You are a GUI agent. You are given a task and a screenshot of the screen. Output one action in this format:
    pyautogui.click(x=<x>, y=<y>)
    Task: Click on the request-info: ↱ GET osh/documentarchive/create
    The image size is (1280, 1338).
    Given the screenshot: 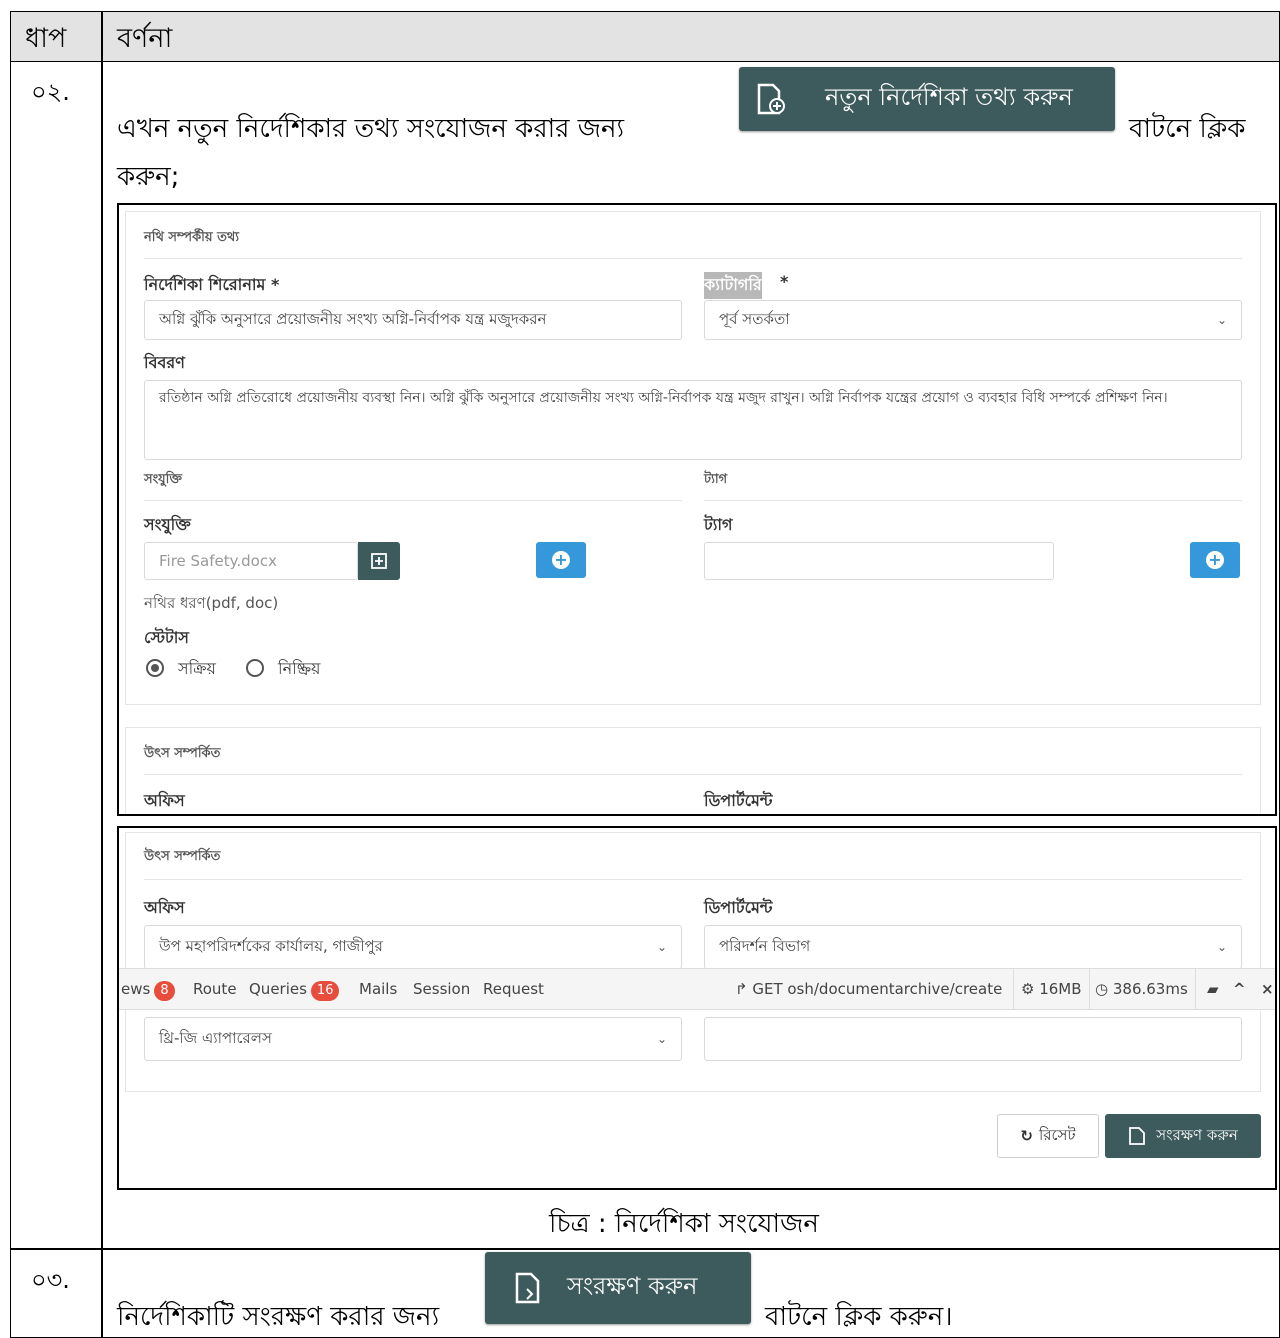 What is the action you would take?
    pyautogui.click(x=868, y=989)
    